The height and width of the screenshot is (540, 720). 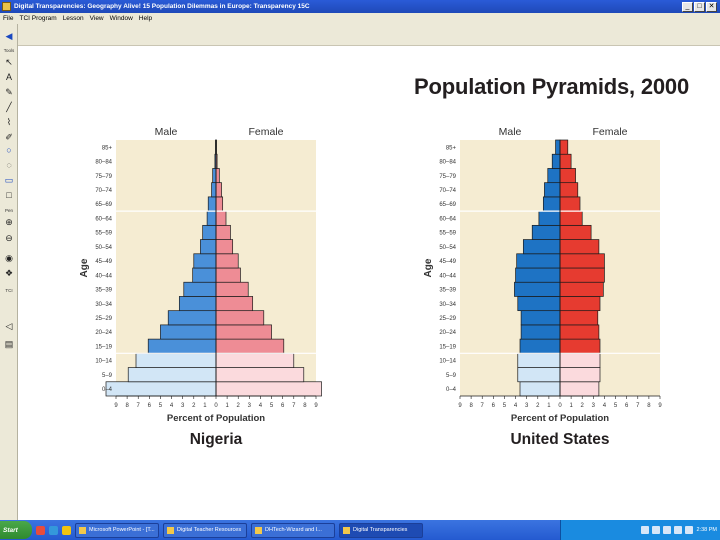 I want to click on x-axis-label: Percent of Population, so click(x=560, y=418).